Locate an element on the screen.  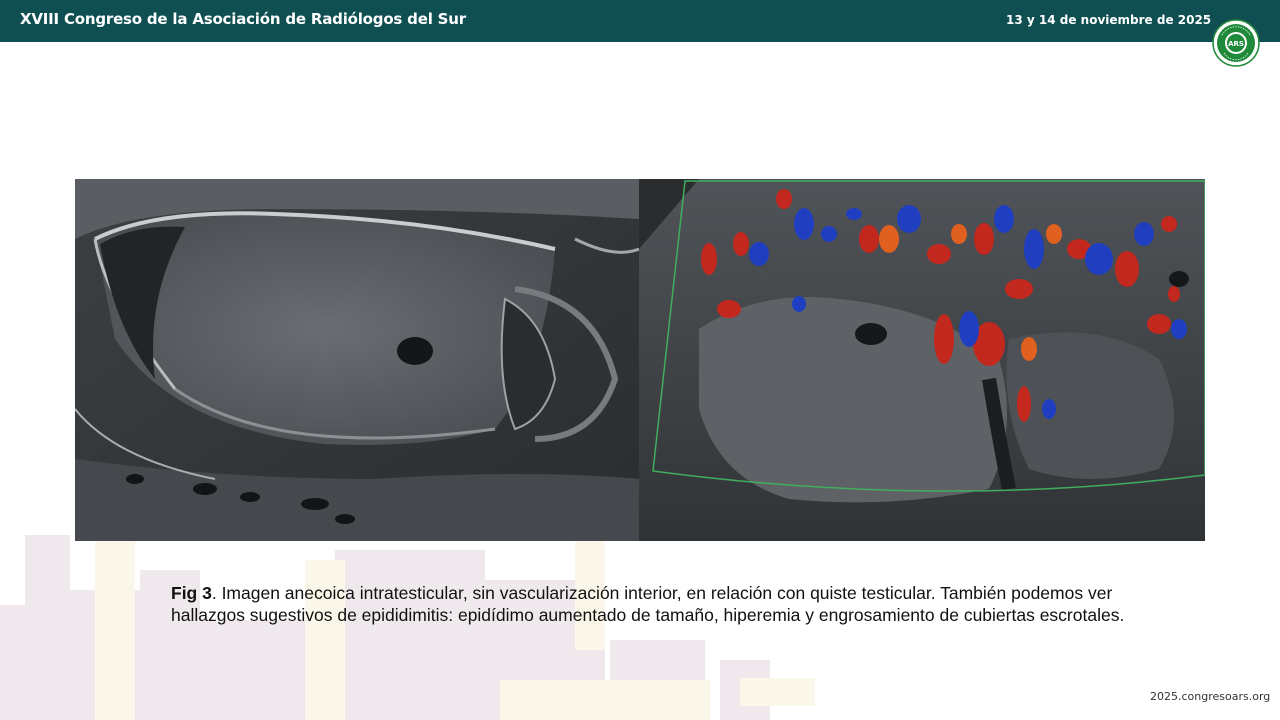
svg-text: ARS is located at coordinates (1236, 44).